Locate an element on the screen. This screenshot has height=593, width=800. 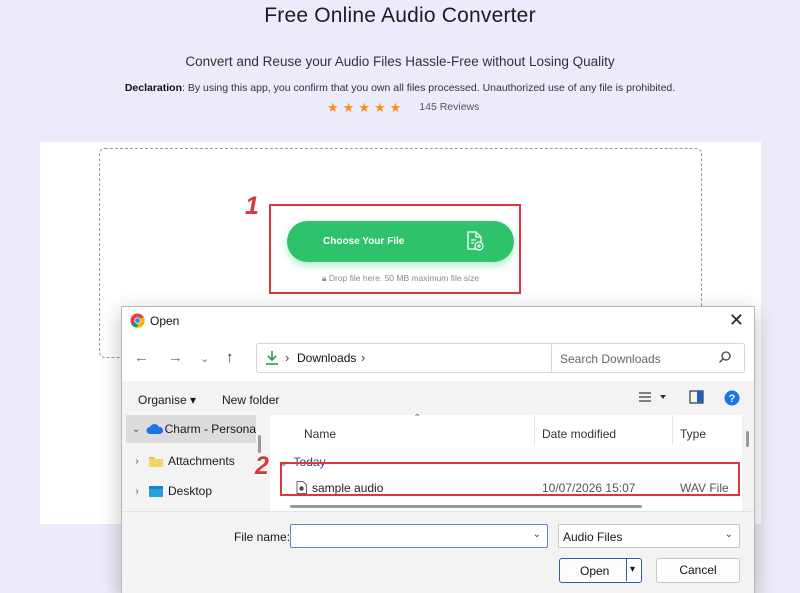
nav-item-attachments: › Attachments is located at coordinates (191, 461).